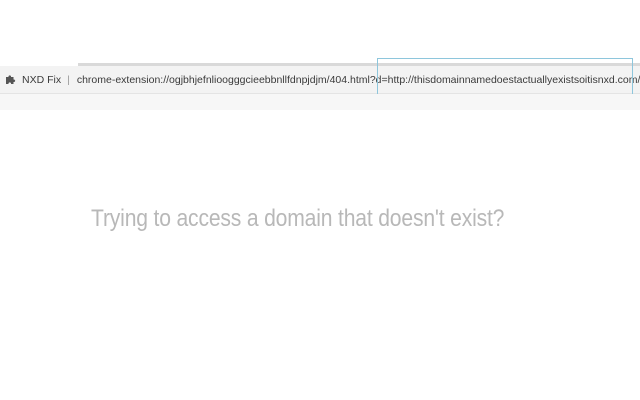 The image size is (640, 400). Describe the element at coordinates (42, 79) in the screenshot. I see `extension-name: NXD Fix` at that location.